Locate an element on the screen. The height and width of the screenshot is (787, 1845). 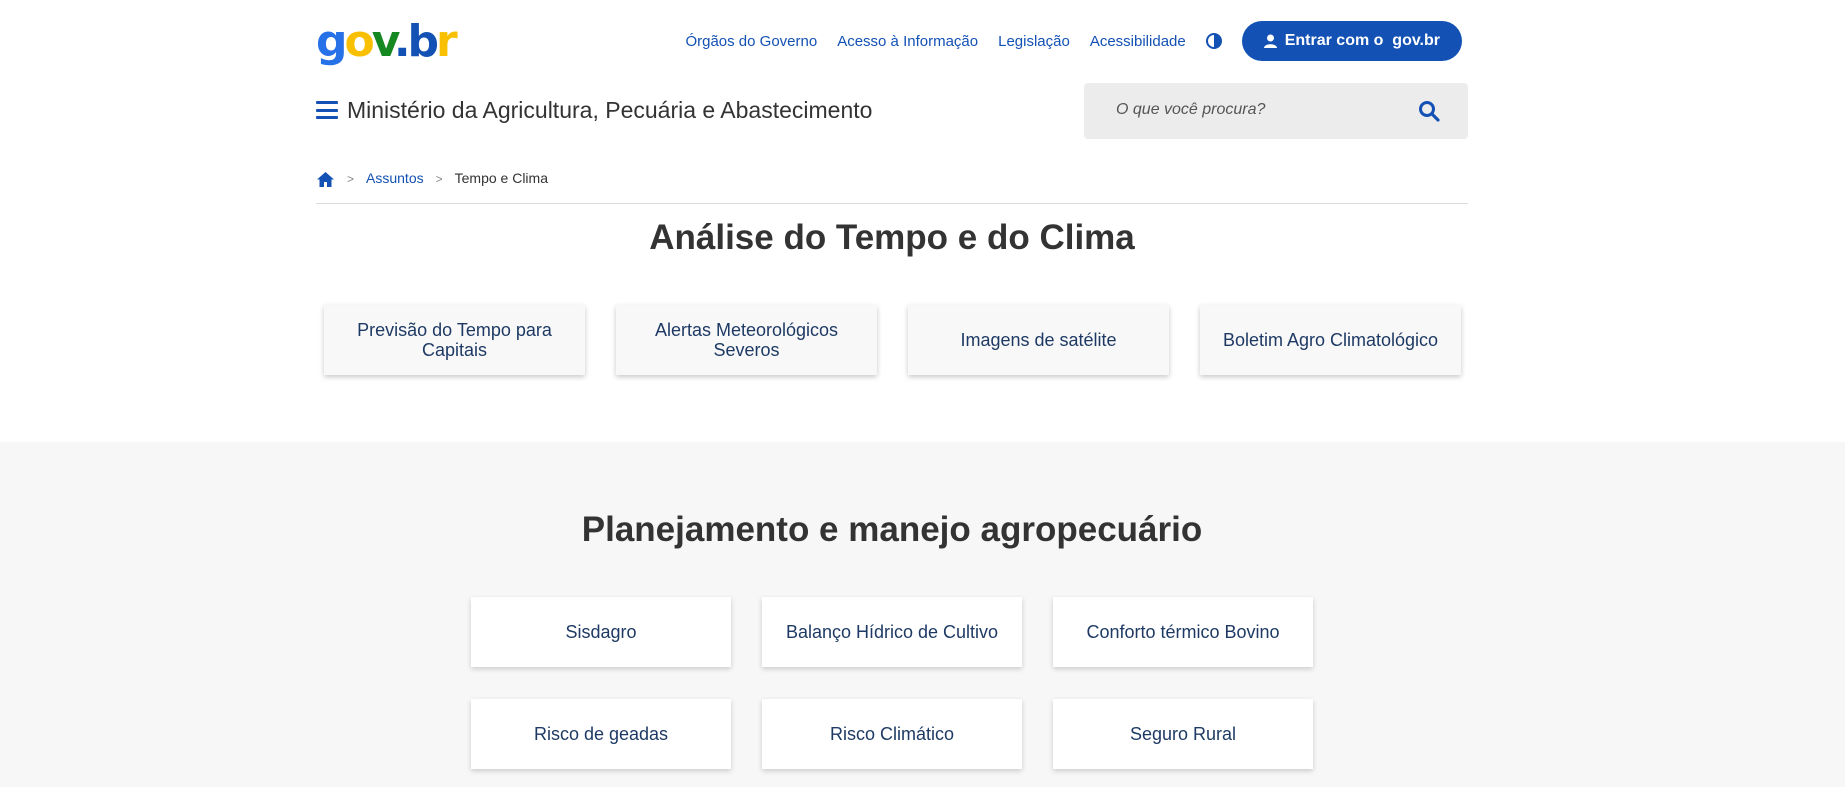
user-icon is located at coordinates (1270, 41).